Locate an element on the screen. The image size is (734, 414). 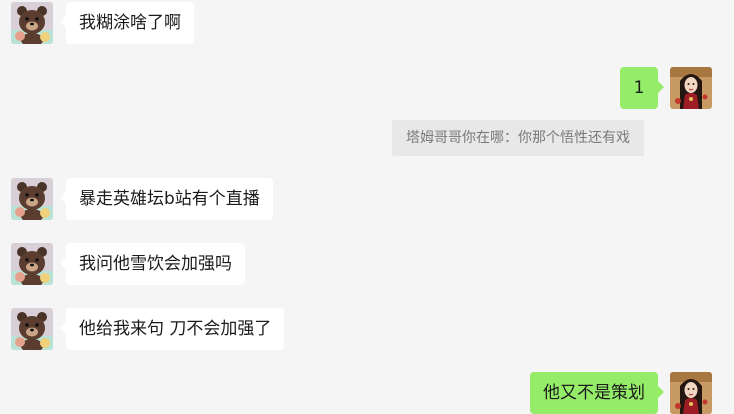
quoted-message-text: 塔姆哥哥你在哪：你那个悟性还有戏 is located at coordinates (518, 138).